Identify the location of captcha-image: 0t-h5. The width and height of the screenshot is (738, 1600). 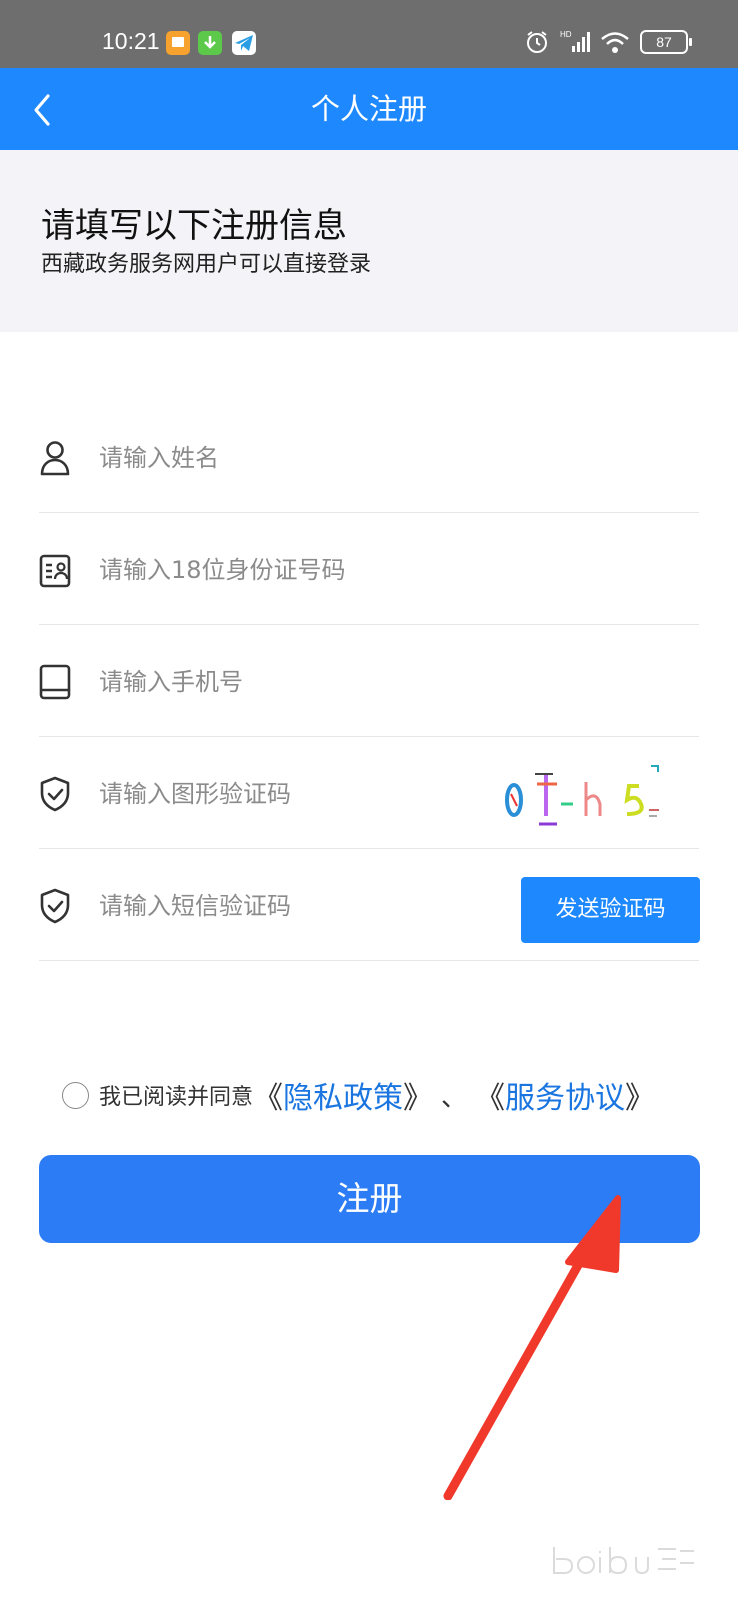
(591, 794).